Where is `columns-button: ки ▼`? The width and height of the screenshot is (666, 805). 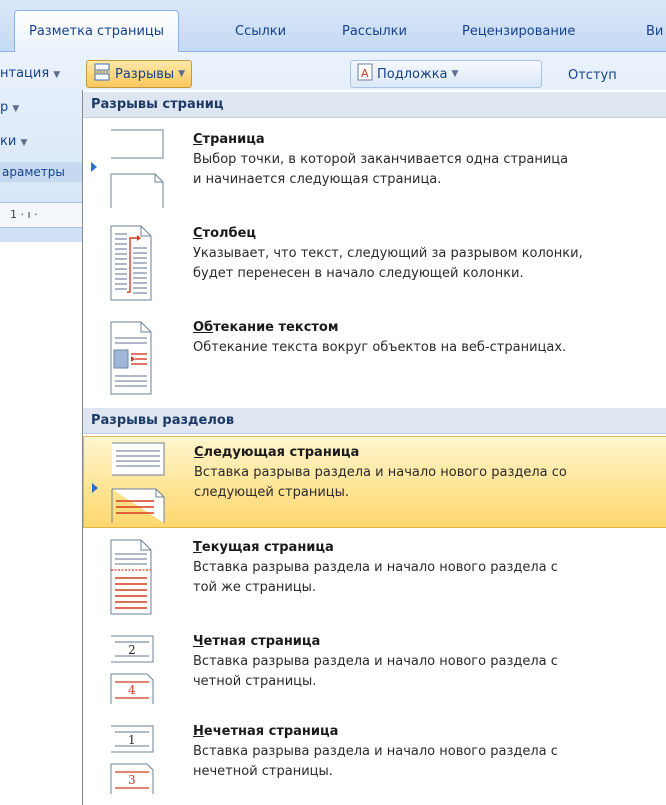
columns-button: ки ▼ is located at coordinates (13, 141).